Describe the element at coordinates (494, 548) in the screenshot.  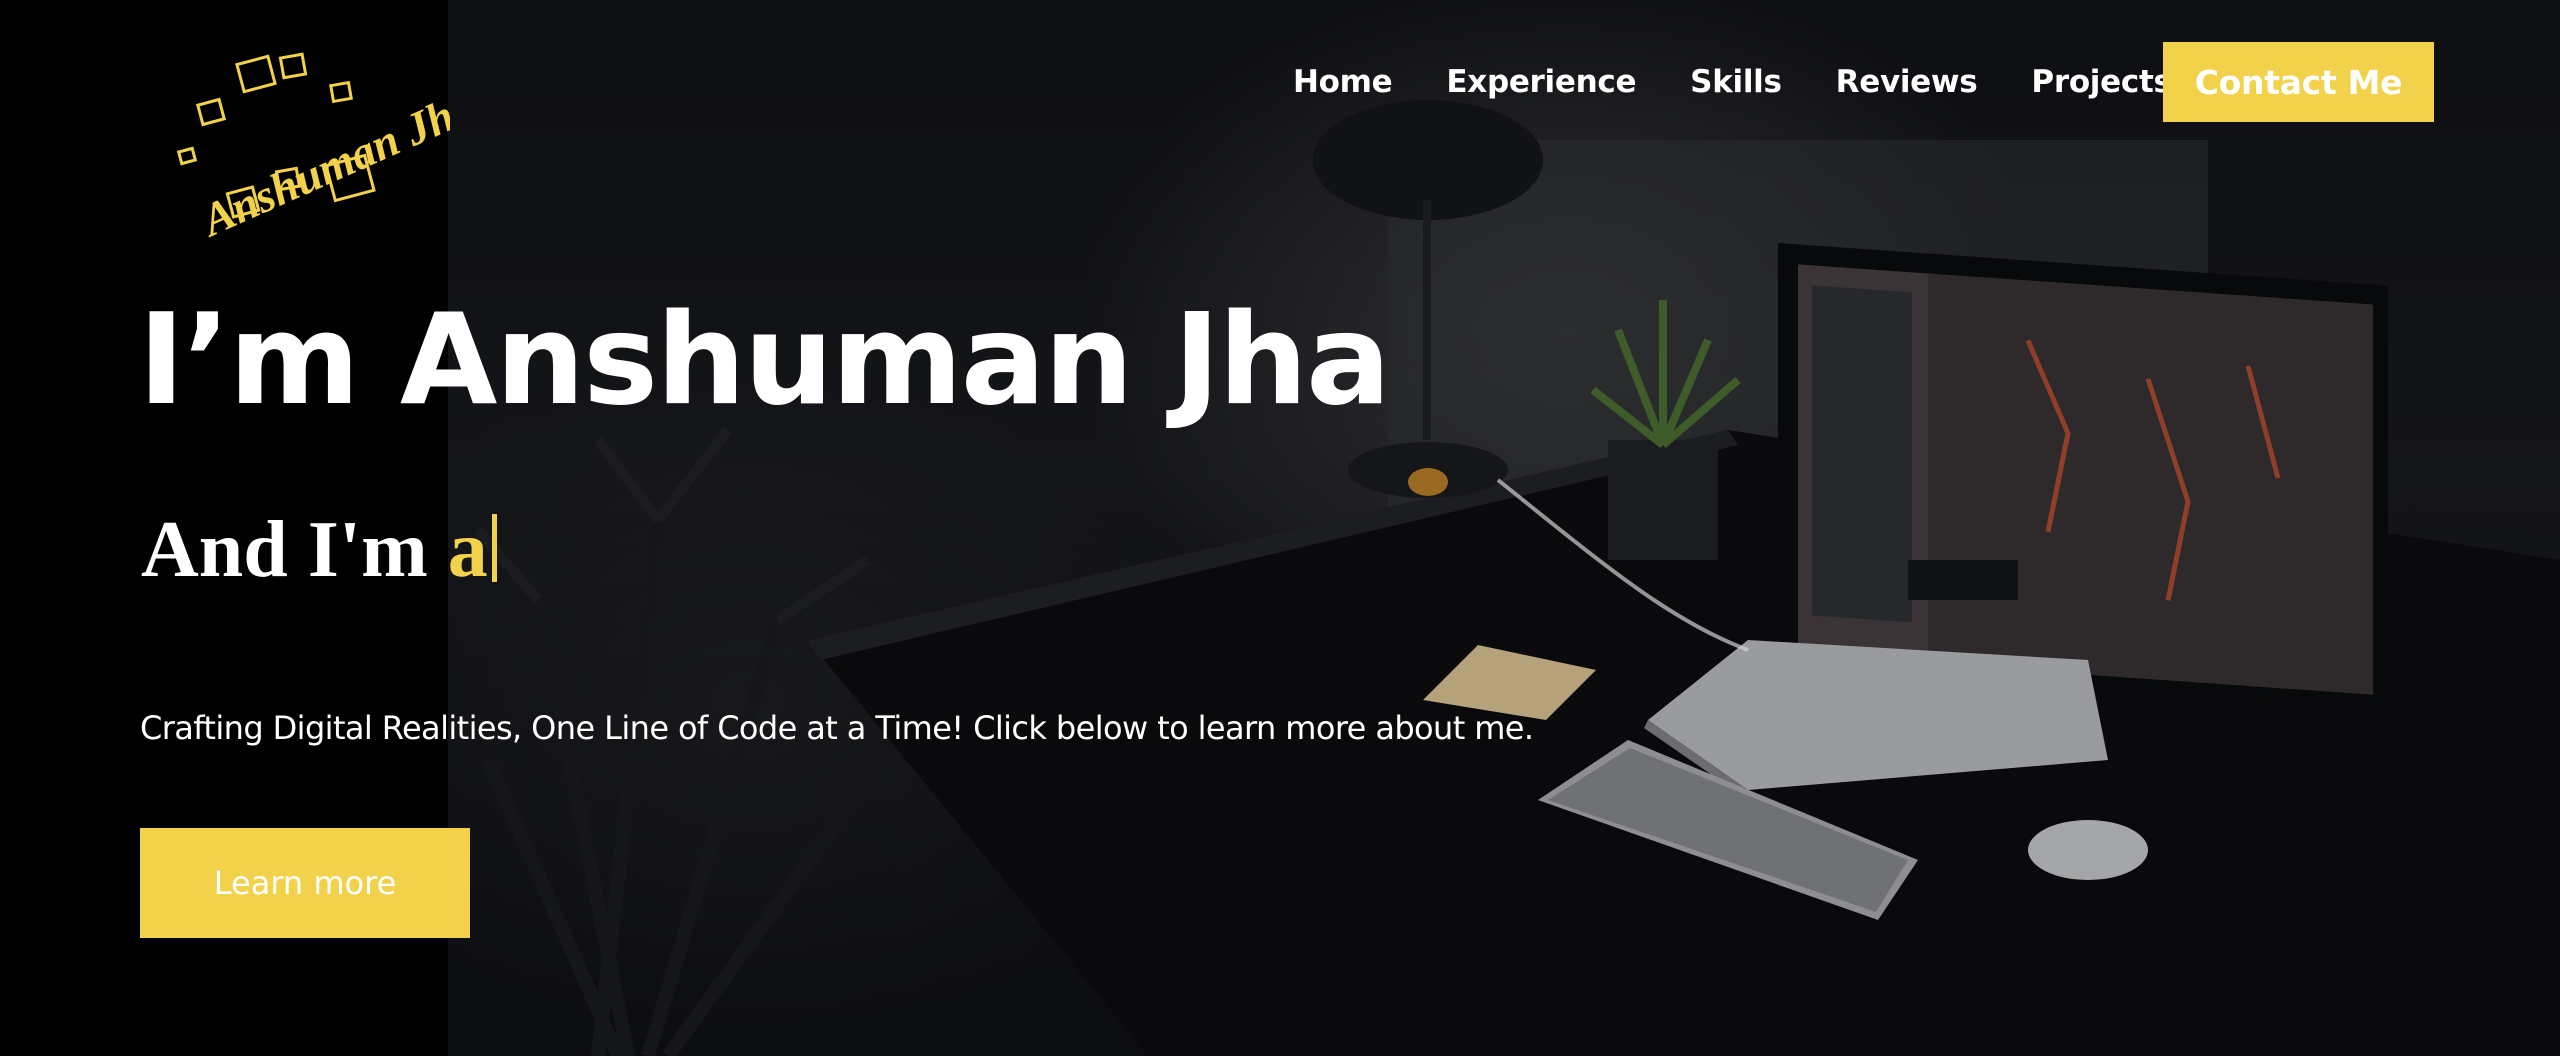
I see `typing-cursor` at that location.